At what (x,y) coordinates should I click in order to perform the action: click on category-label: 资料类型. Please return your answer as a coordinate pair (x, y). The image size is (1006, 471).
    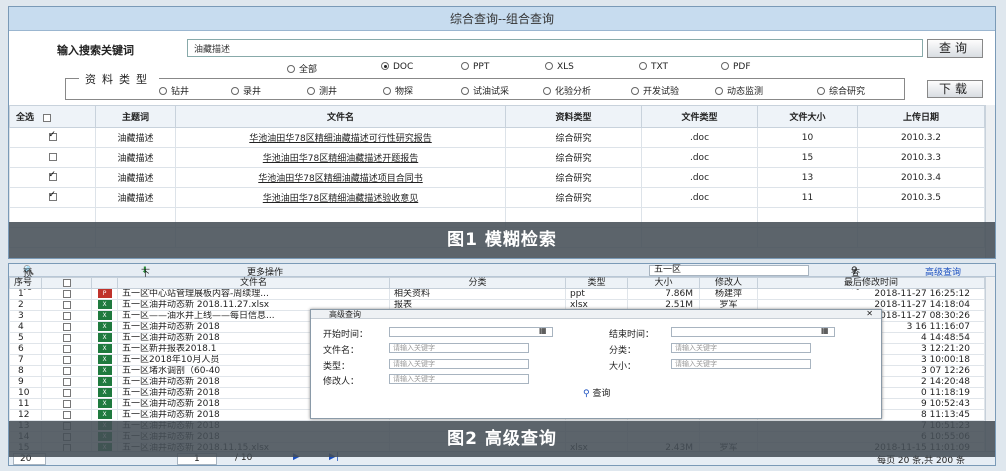
    Looking at the image, I should click on (119, 79).